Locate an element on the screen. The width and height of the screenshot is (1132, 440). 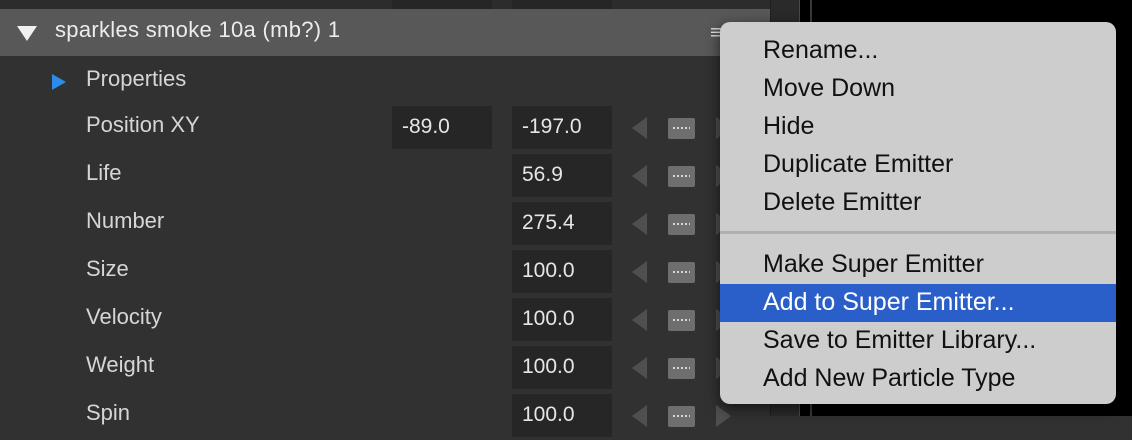
position-y-field: -197.0 is located at coordinates (562, 127).